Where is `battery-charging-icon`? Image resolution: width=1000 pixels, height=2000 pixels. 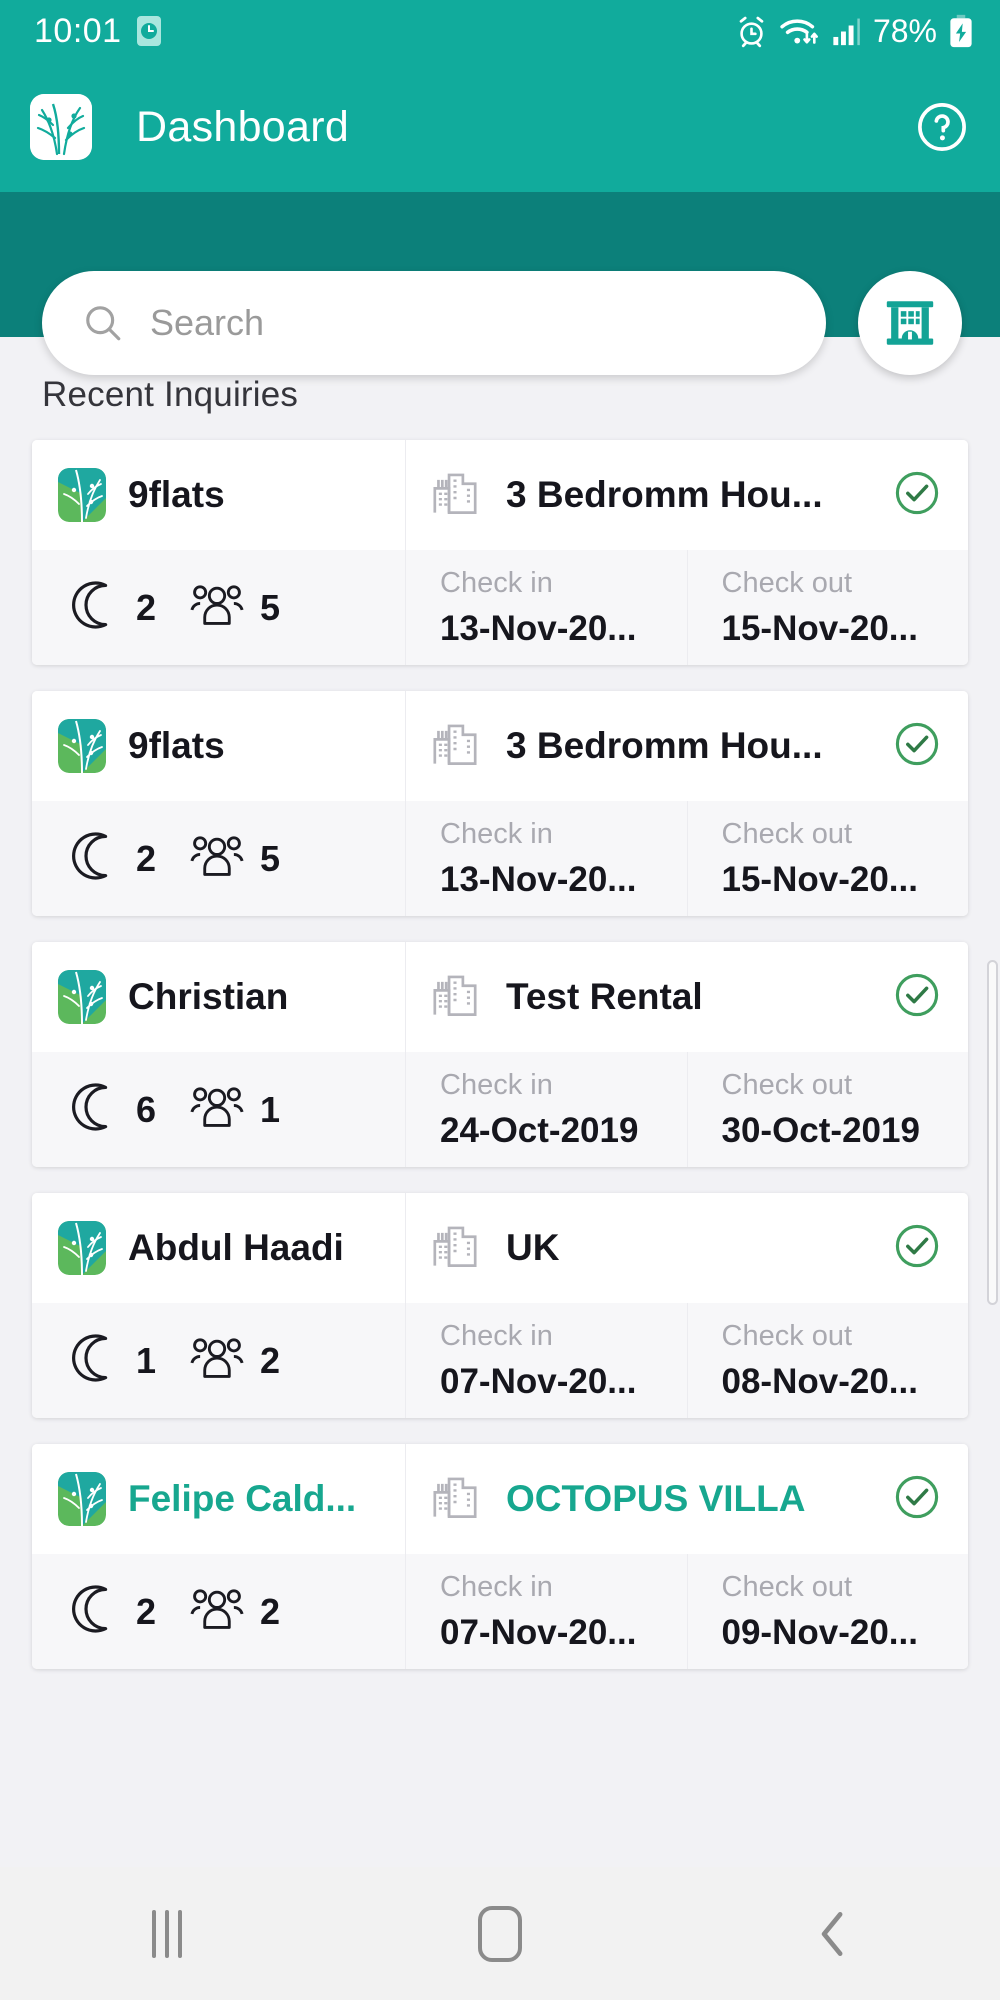
battery-charging-icon is located at coordinates (961, 31).